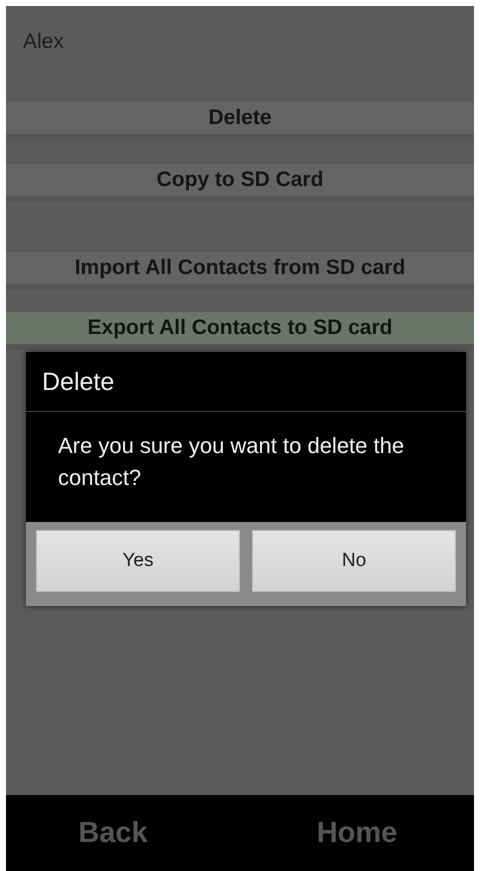 The image size is (480, 871). What do you see at coordinates (246, 467) in the screenshot?
I see `dialog-message: Are you sure you want to delete the contact?` at bounding box center [246, 467].